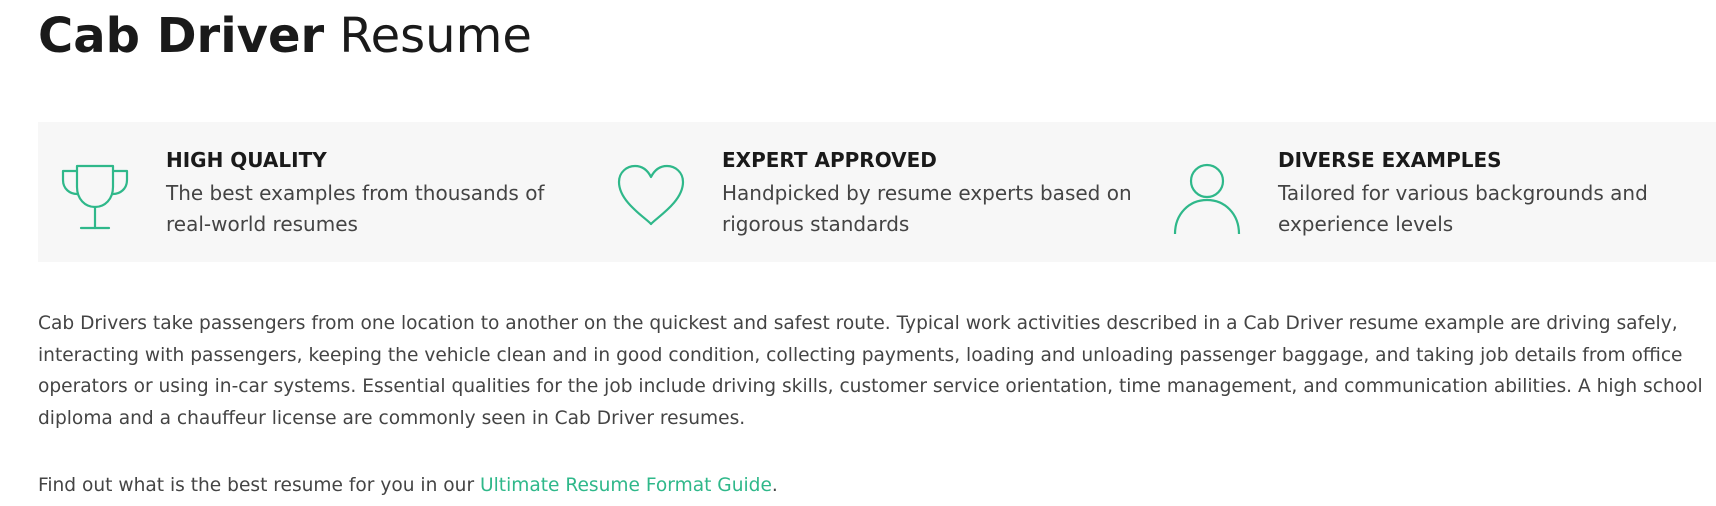 The image size is (1716, 506). What do you see at coordinates (829, 160) in the screenshot?
I see `feature-title: EXPERT APPROVED` at bounding box center [829, 160].